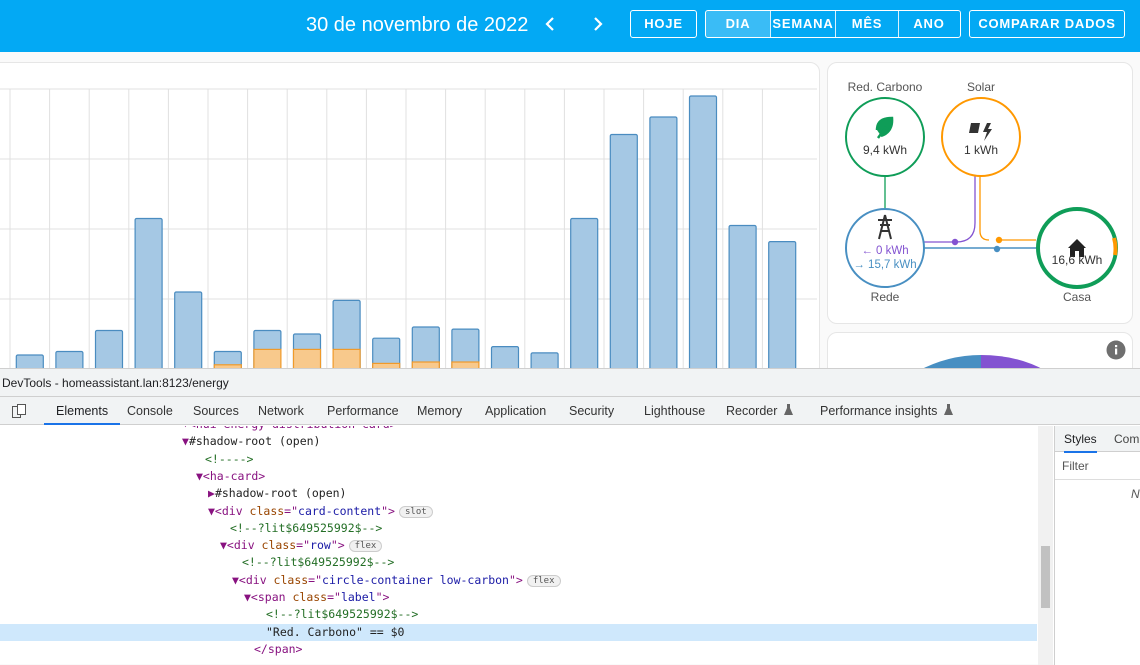 Image resolution: width=1140 pixels, height=665 pixels. Describe the element at coordinates (337, 545) in the screenshot. I see `dom-token: ">` at that location.